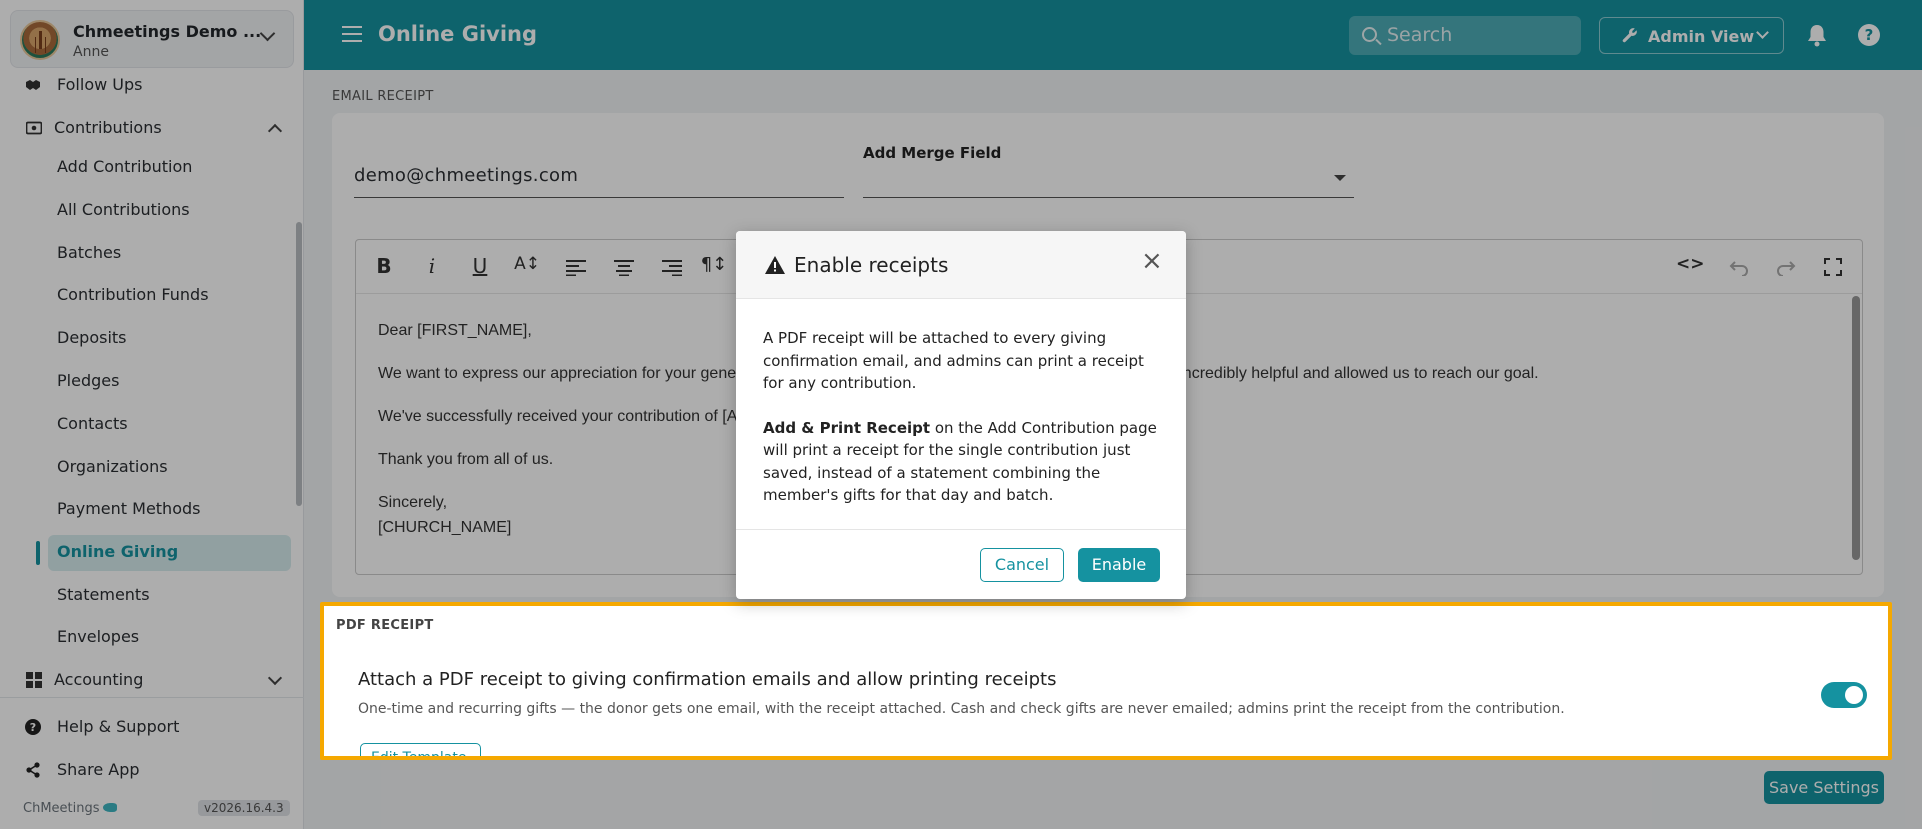  I want to click on dialog-title: Enable receipts, so click(871, 265).